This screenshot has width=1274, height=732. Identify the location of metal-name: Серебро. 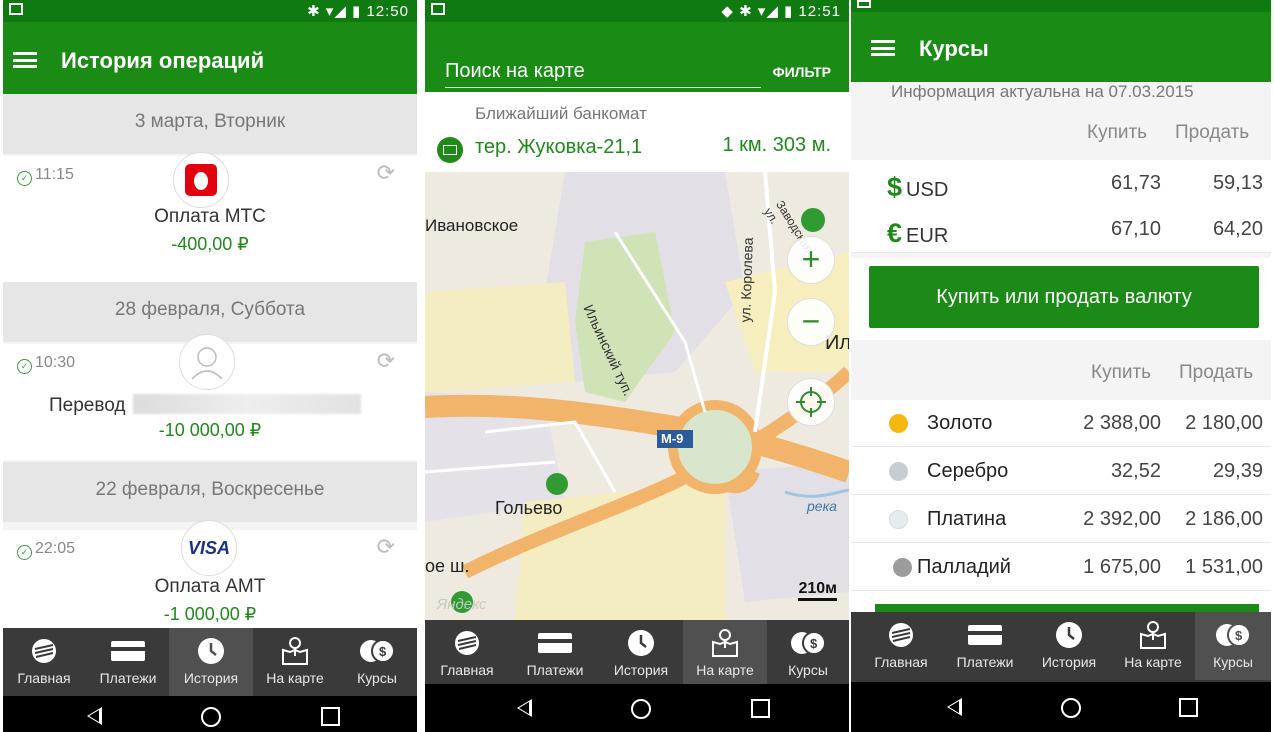
(968, 471).